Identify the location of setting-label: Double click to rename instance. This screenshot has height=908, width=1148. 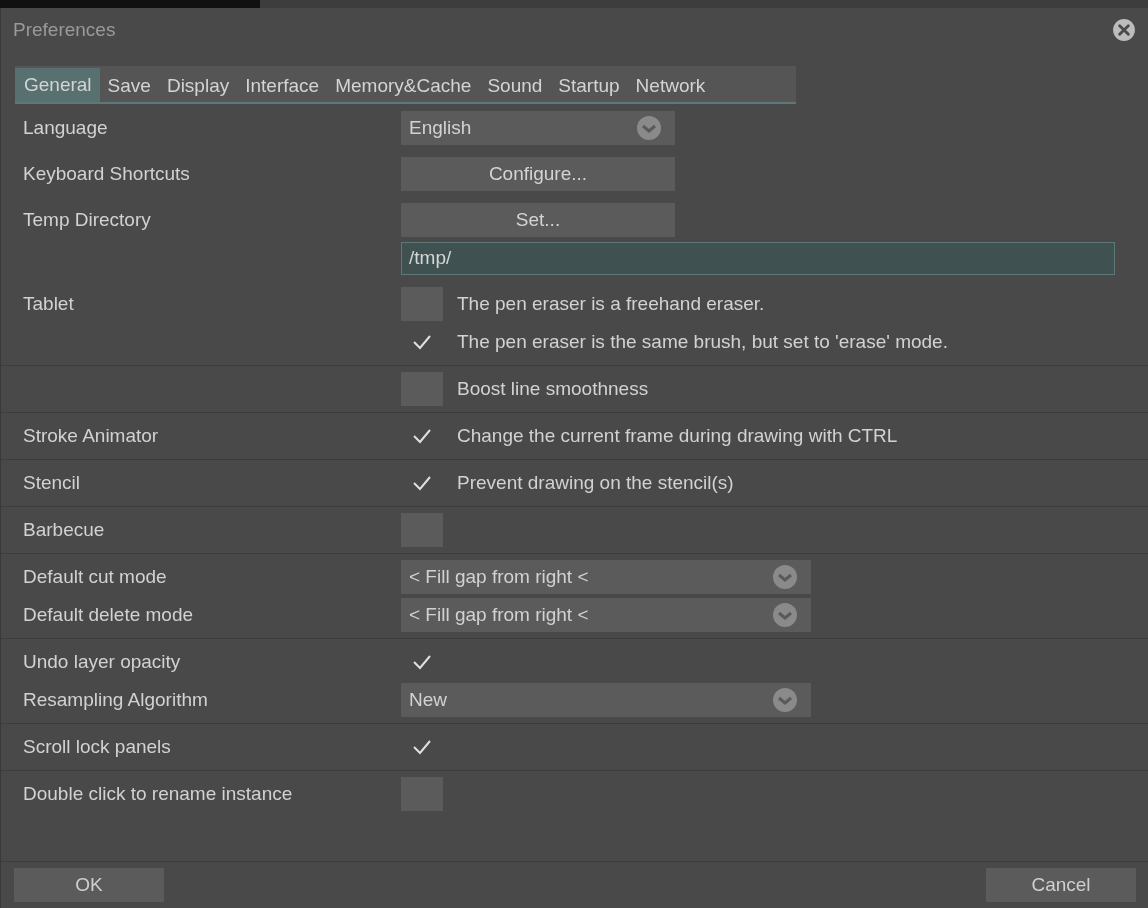
(158, 793).